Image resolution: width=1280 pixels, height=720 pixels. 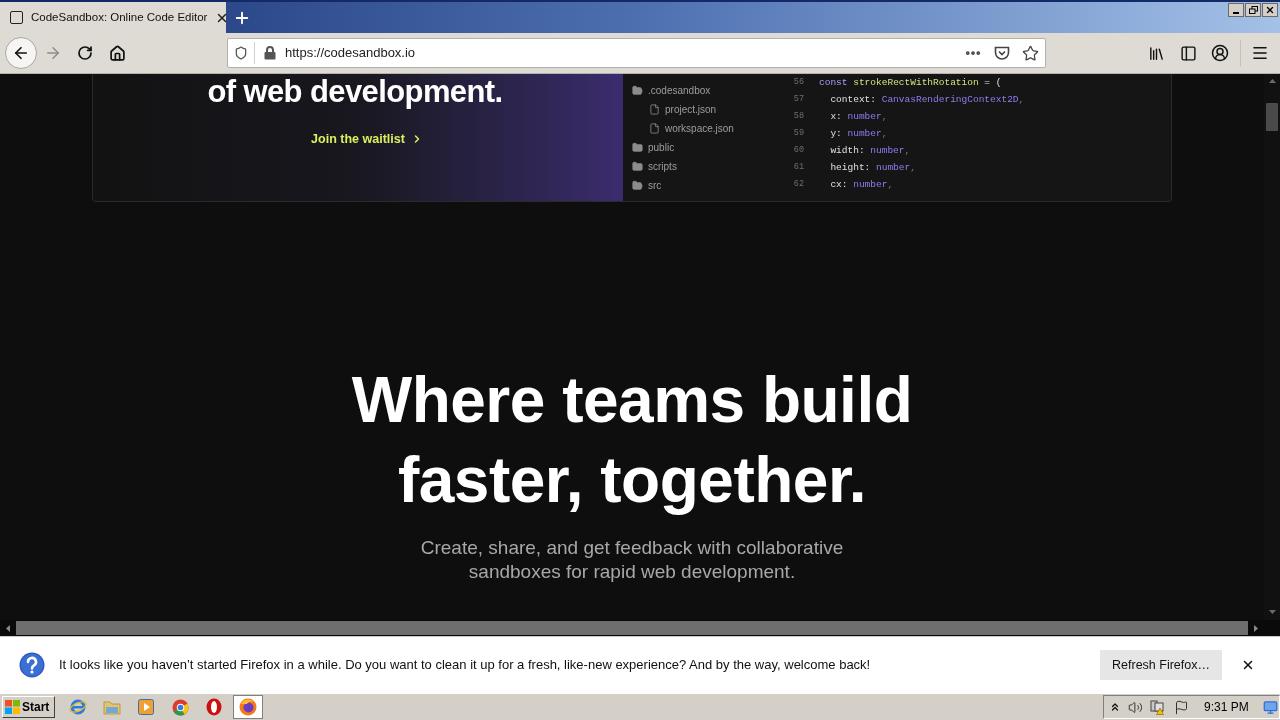 What do you see at coordinates (662, 166) in the screenshot?
I see `file-tree-item: scripts` at bounding box center [662, 166].